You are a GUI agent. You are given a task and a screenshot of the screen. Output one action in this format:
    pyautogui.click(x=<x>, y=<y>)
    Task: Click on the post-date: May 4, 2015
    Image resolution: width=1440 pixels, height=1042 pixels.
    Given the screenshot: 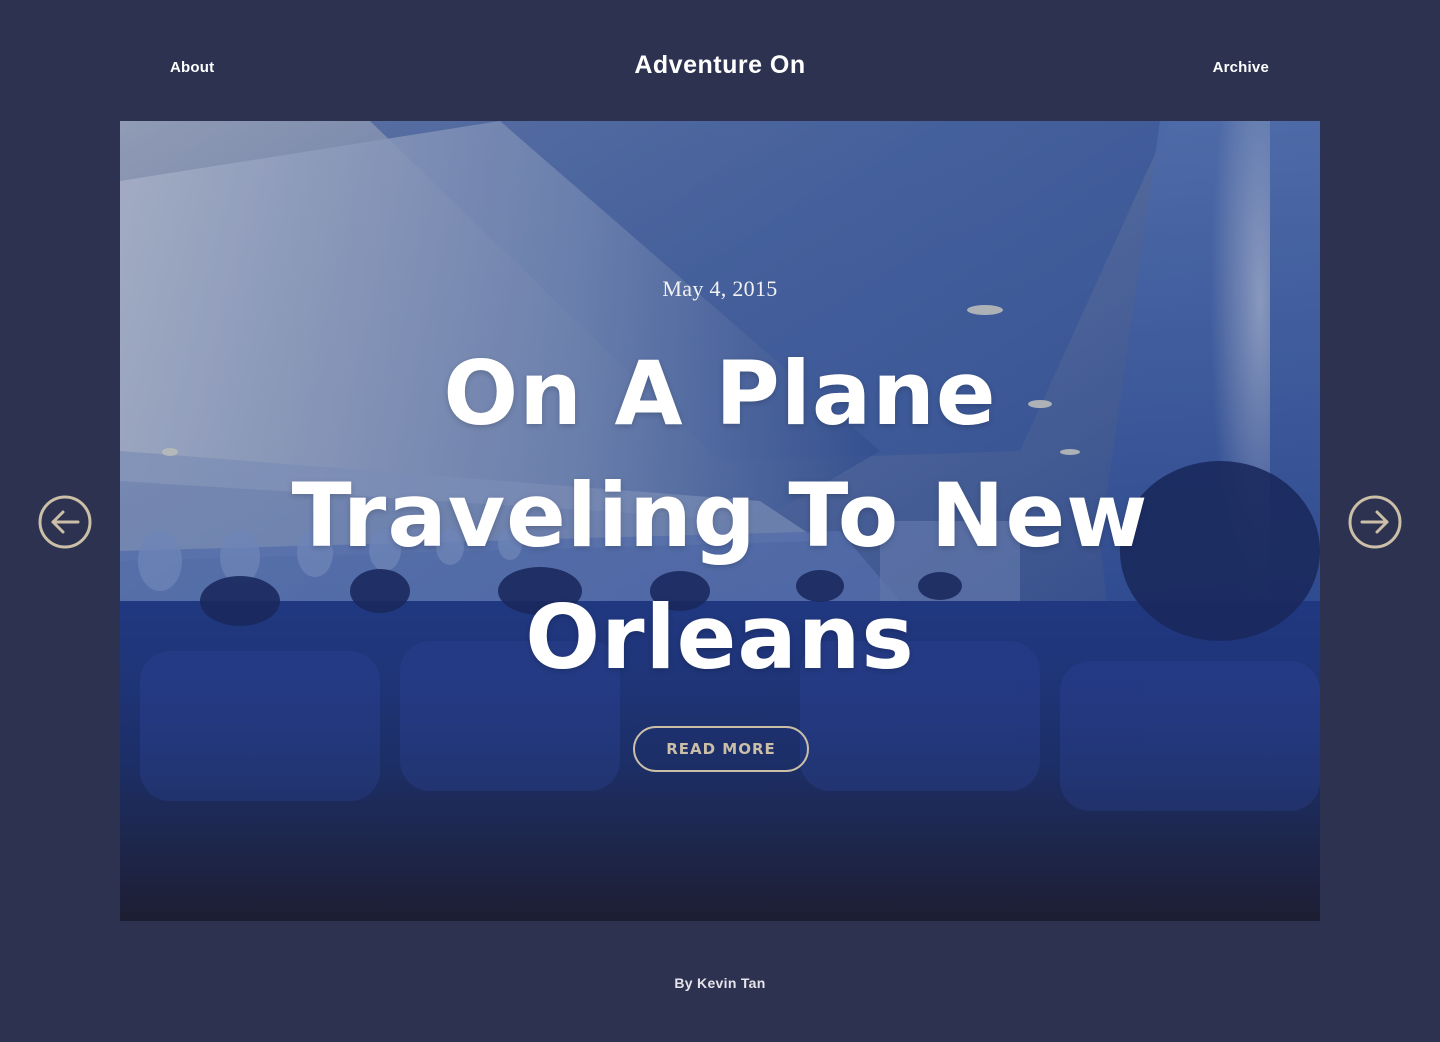 What is the action you would take?
    pyautogui.click(x=720, y=288)
    